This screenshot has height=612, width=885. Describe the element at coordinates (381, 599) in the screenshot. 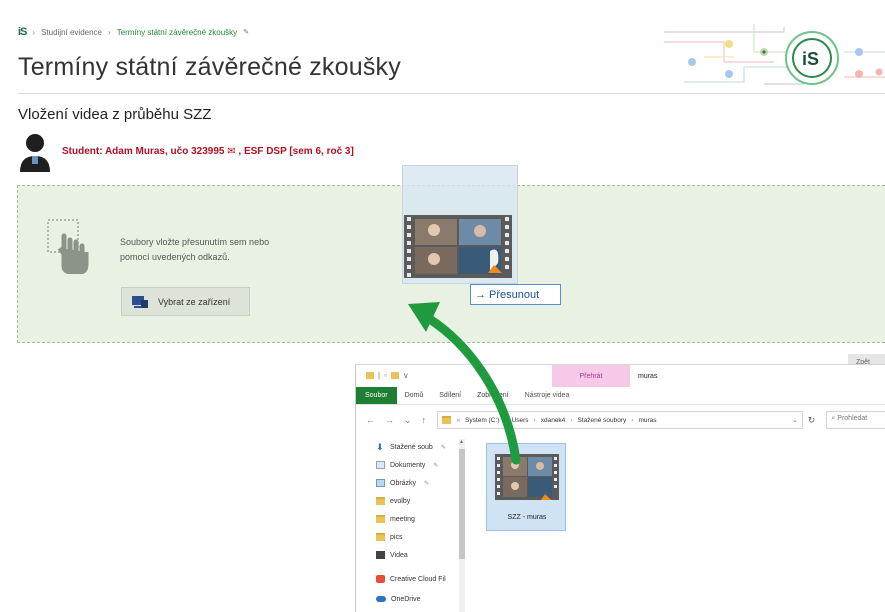

I see `onedrive-icon` at that location.